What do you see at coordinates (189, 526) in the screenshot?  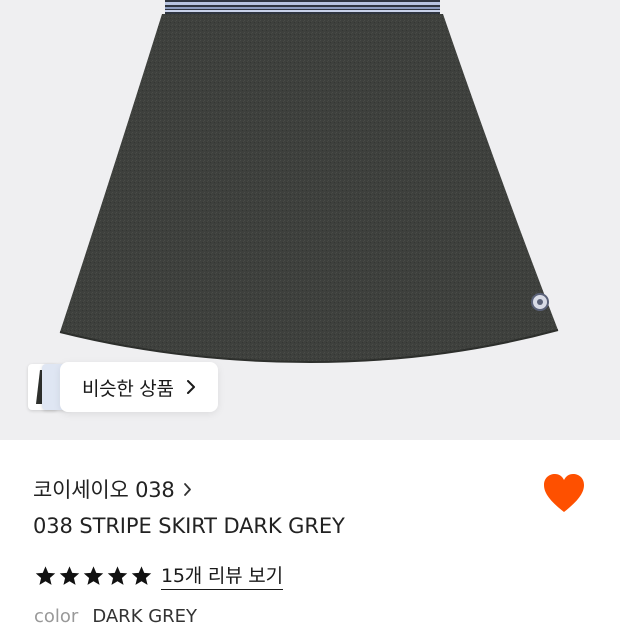 I see `product-title: 038 STRIPE SKIRT DARK GREY` at bounding box center [189, 526].